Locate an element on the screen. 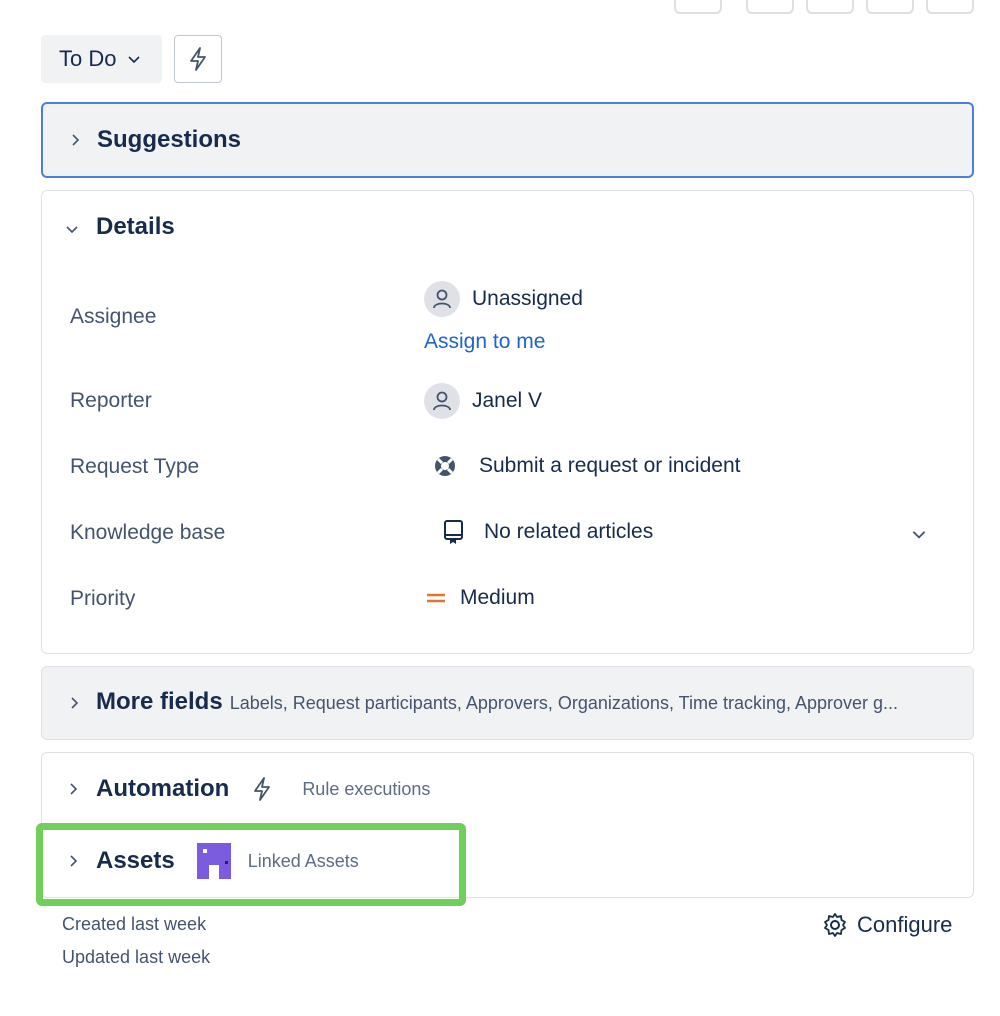 The image size is (1000, 1016). assets-highlight is located at coordinates (251, 864).